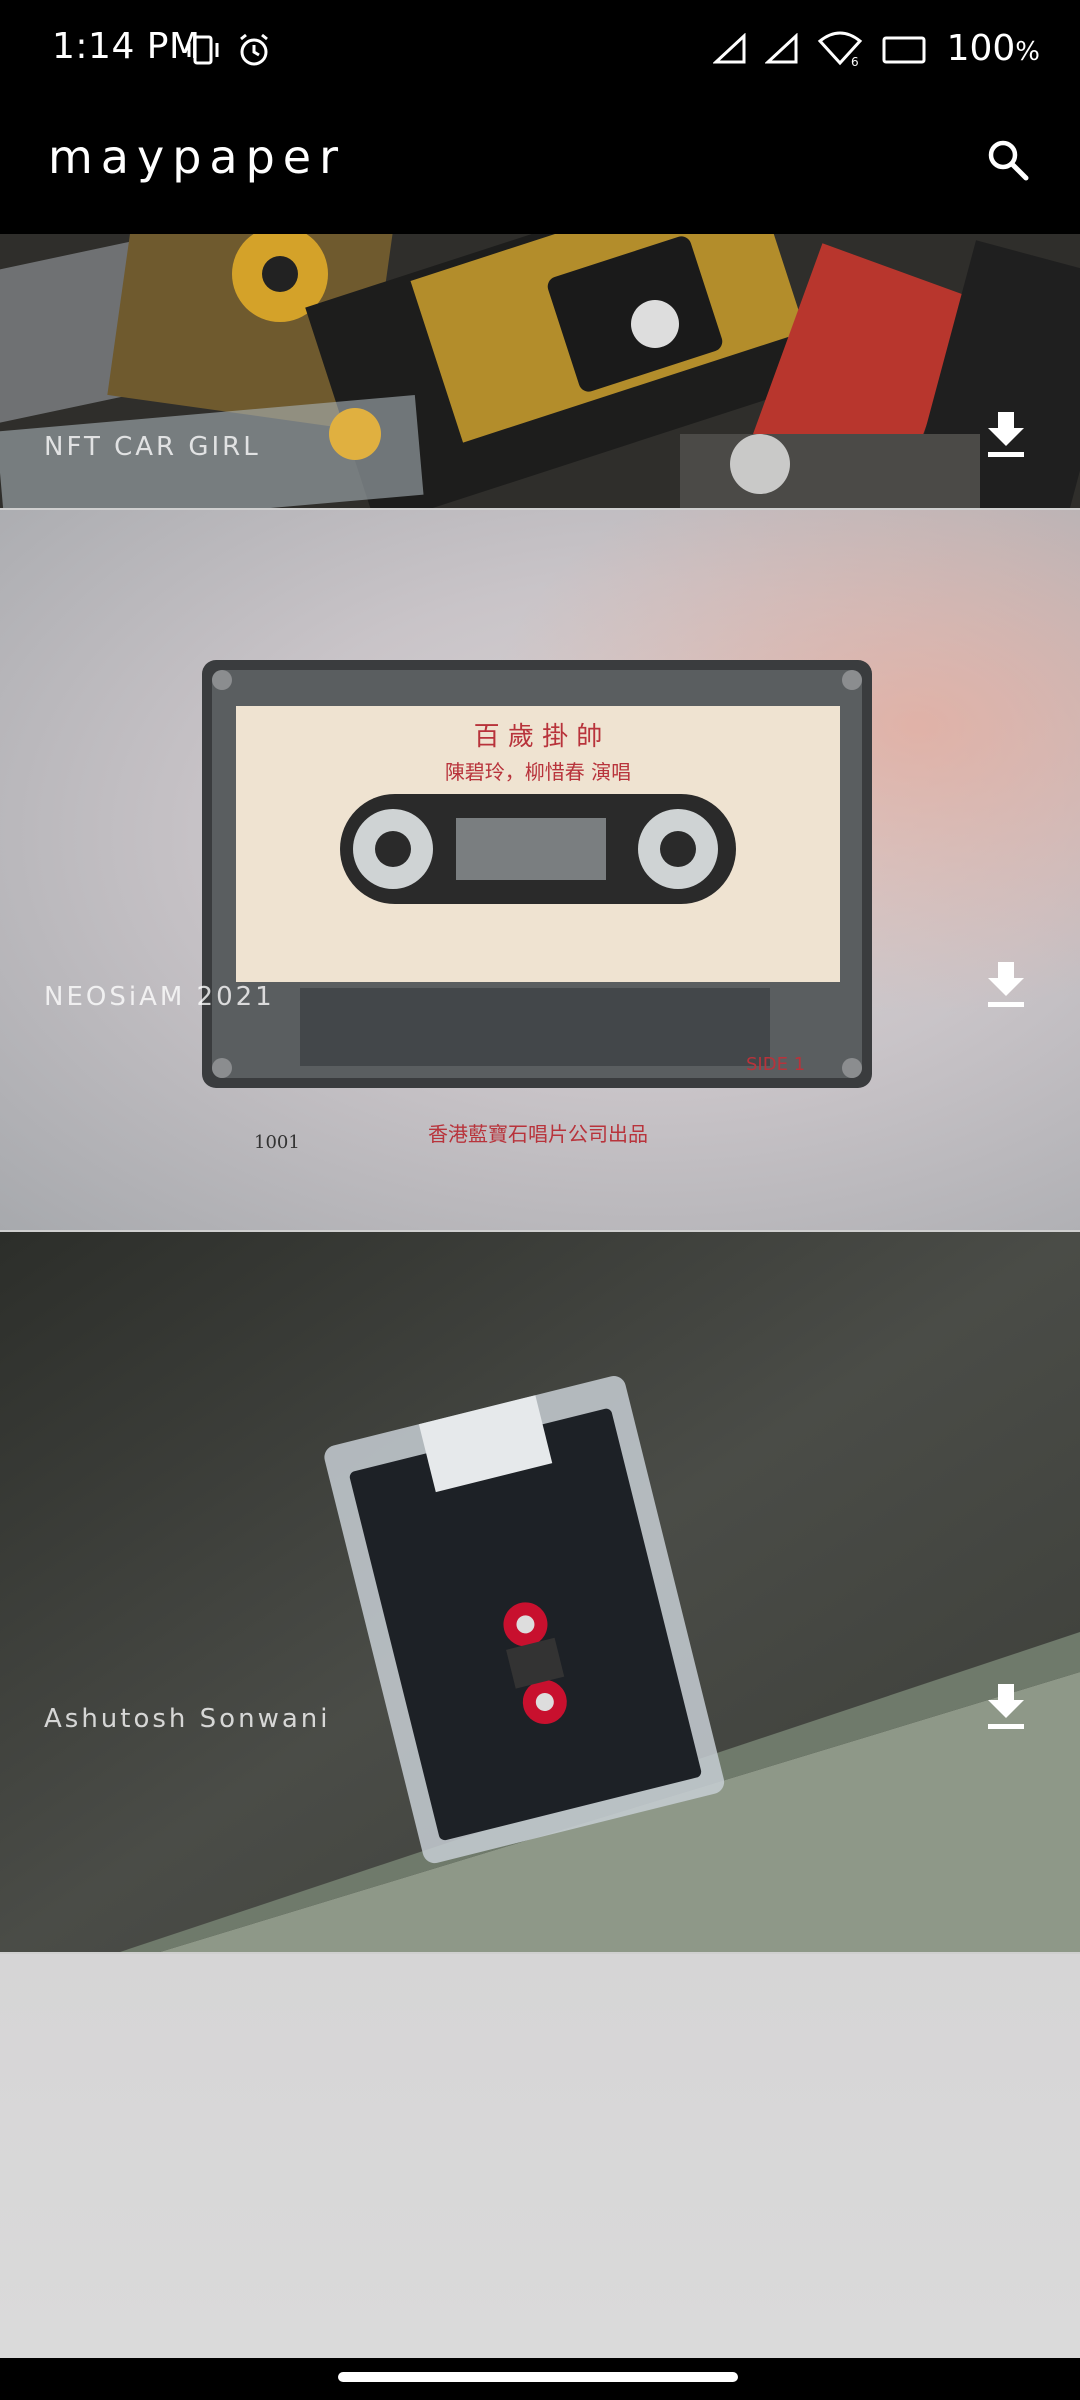 The width and height of the screenshot is (1080, 2400). Describe the element at coordinates (839, 49) in the screenshot. I see `wifi-icon: 6` at that location.